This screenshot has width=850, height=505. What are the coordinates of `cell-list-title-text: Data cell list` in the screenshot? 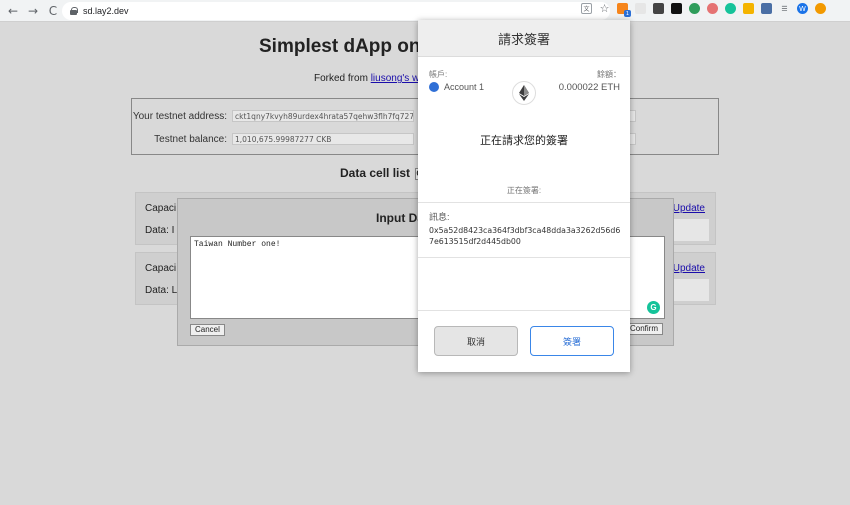 It's located at (375, 173).